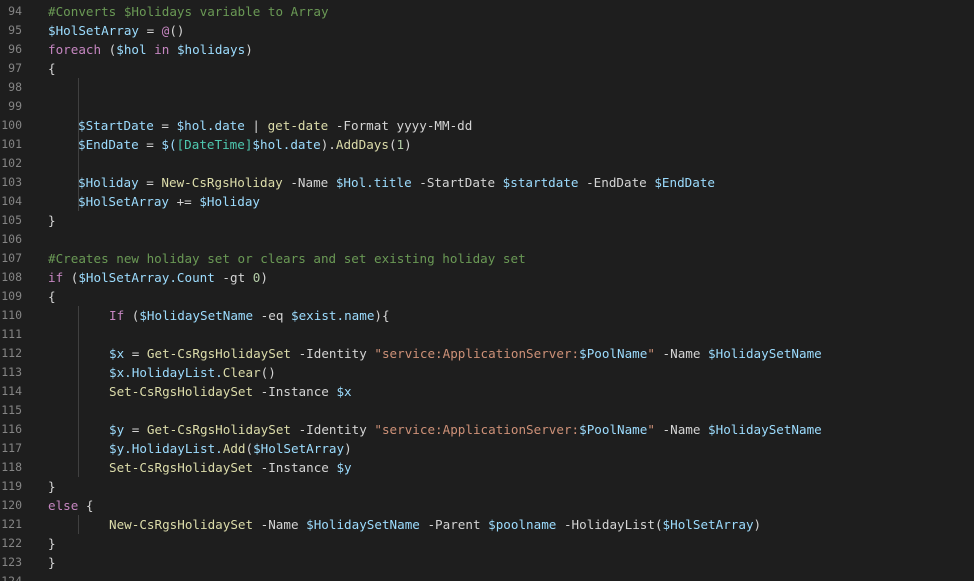  I want to click on code-line: 102, so click(487, 163).